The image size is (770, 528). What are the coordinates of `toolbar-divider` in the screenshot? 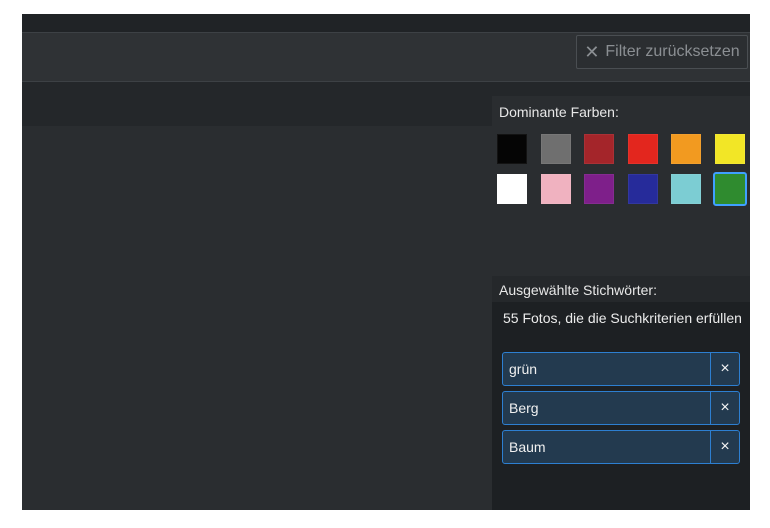 It's located at (386, 89).